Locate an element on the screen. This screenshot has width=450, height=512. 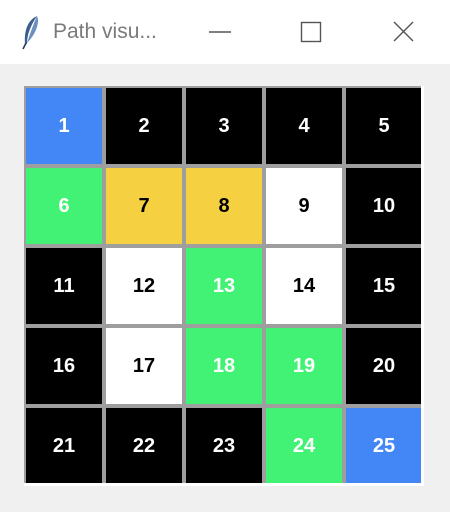
maximize-button is located at coordinates (311, 32).